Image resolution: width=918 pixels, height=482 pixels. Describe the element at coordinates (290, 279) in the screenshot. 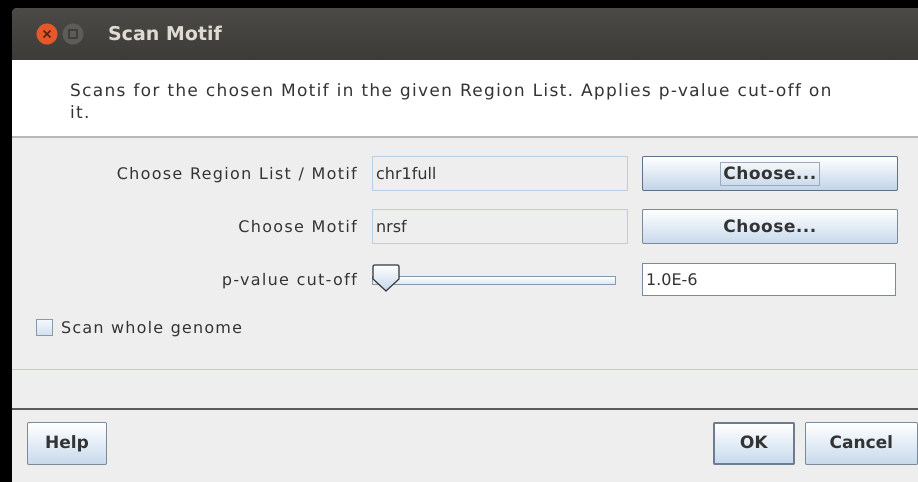

I see `field-label: p-value cut-off` at that location.